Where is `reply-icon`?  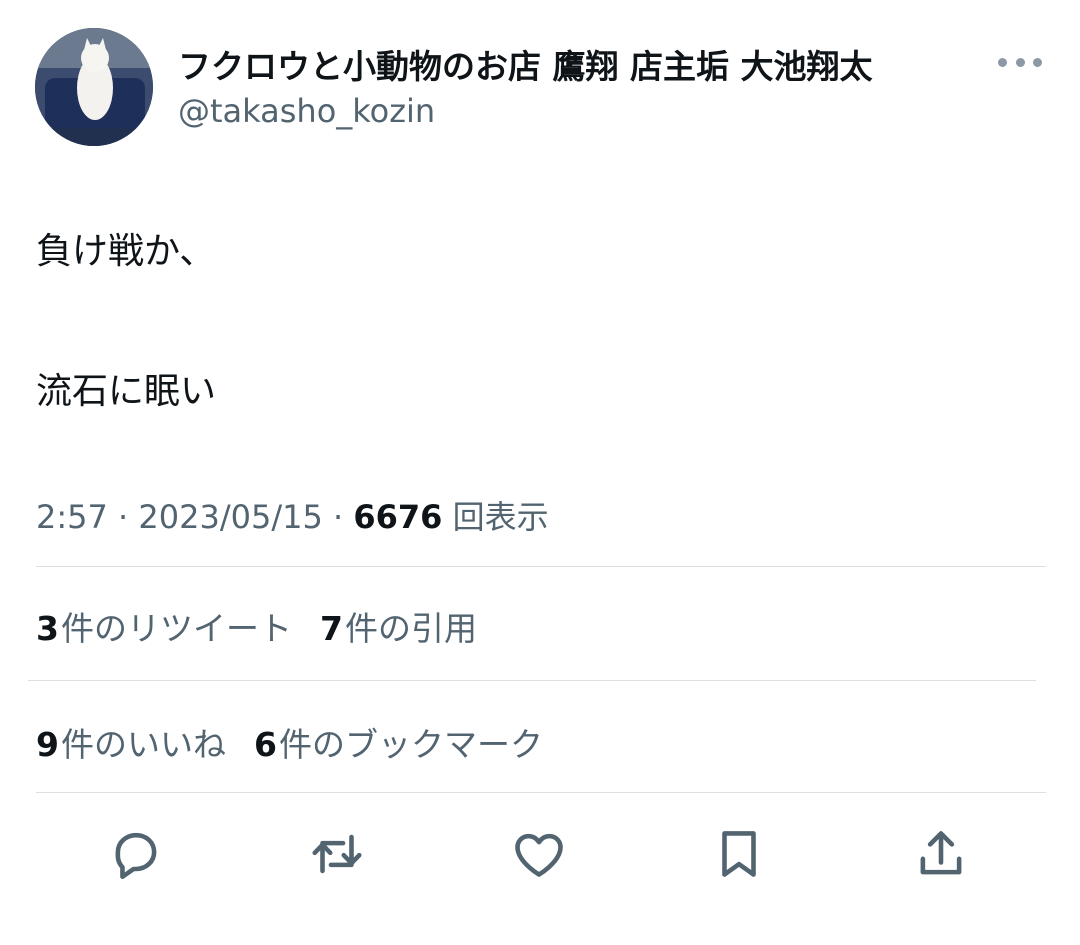
reply-icon is located at coordinates (136, 856).